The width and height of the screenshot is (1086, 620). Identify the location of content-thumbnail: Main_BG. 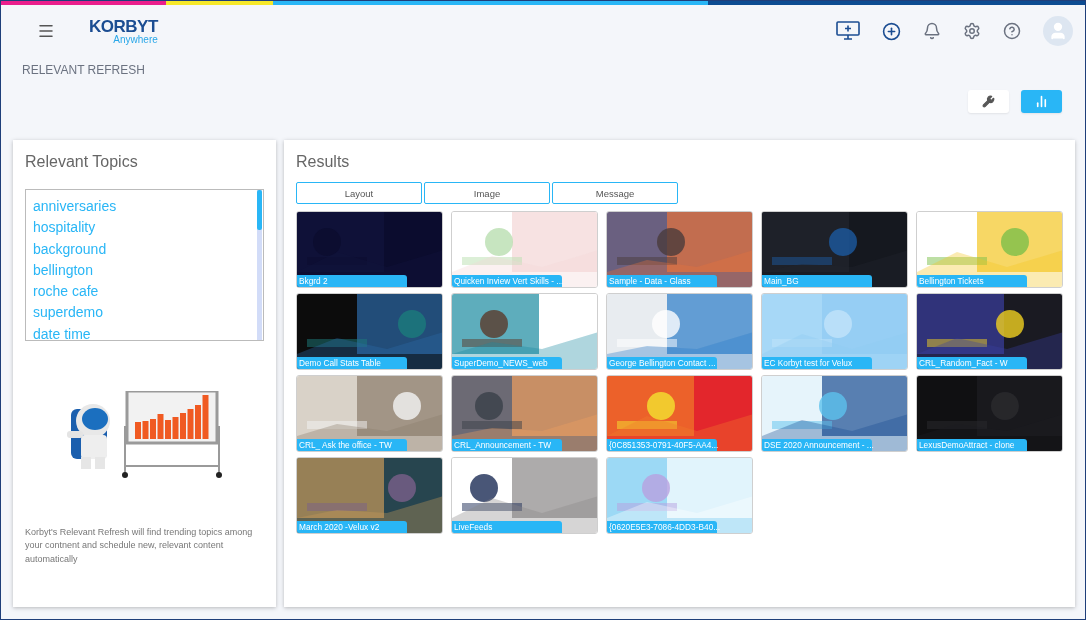
(834, 249).